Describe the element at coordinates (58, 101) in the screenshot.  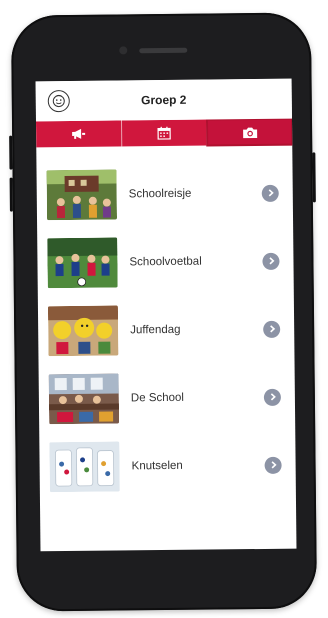
I see `child-face-logo-icon` at that location.